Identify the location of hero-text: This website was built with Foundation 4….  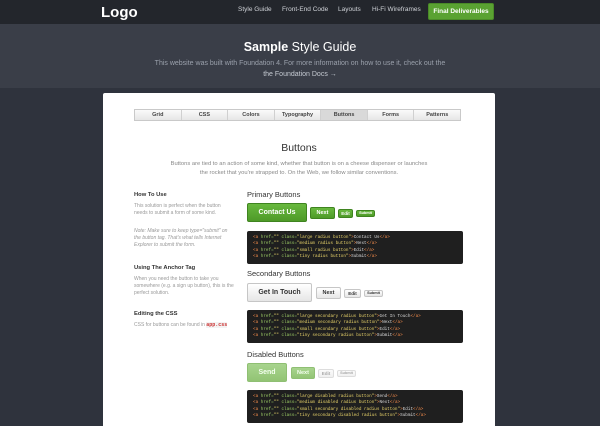
(300, 69).